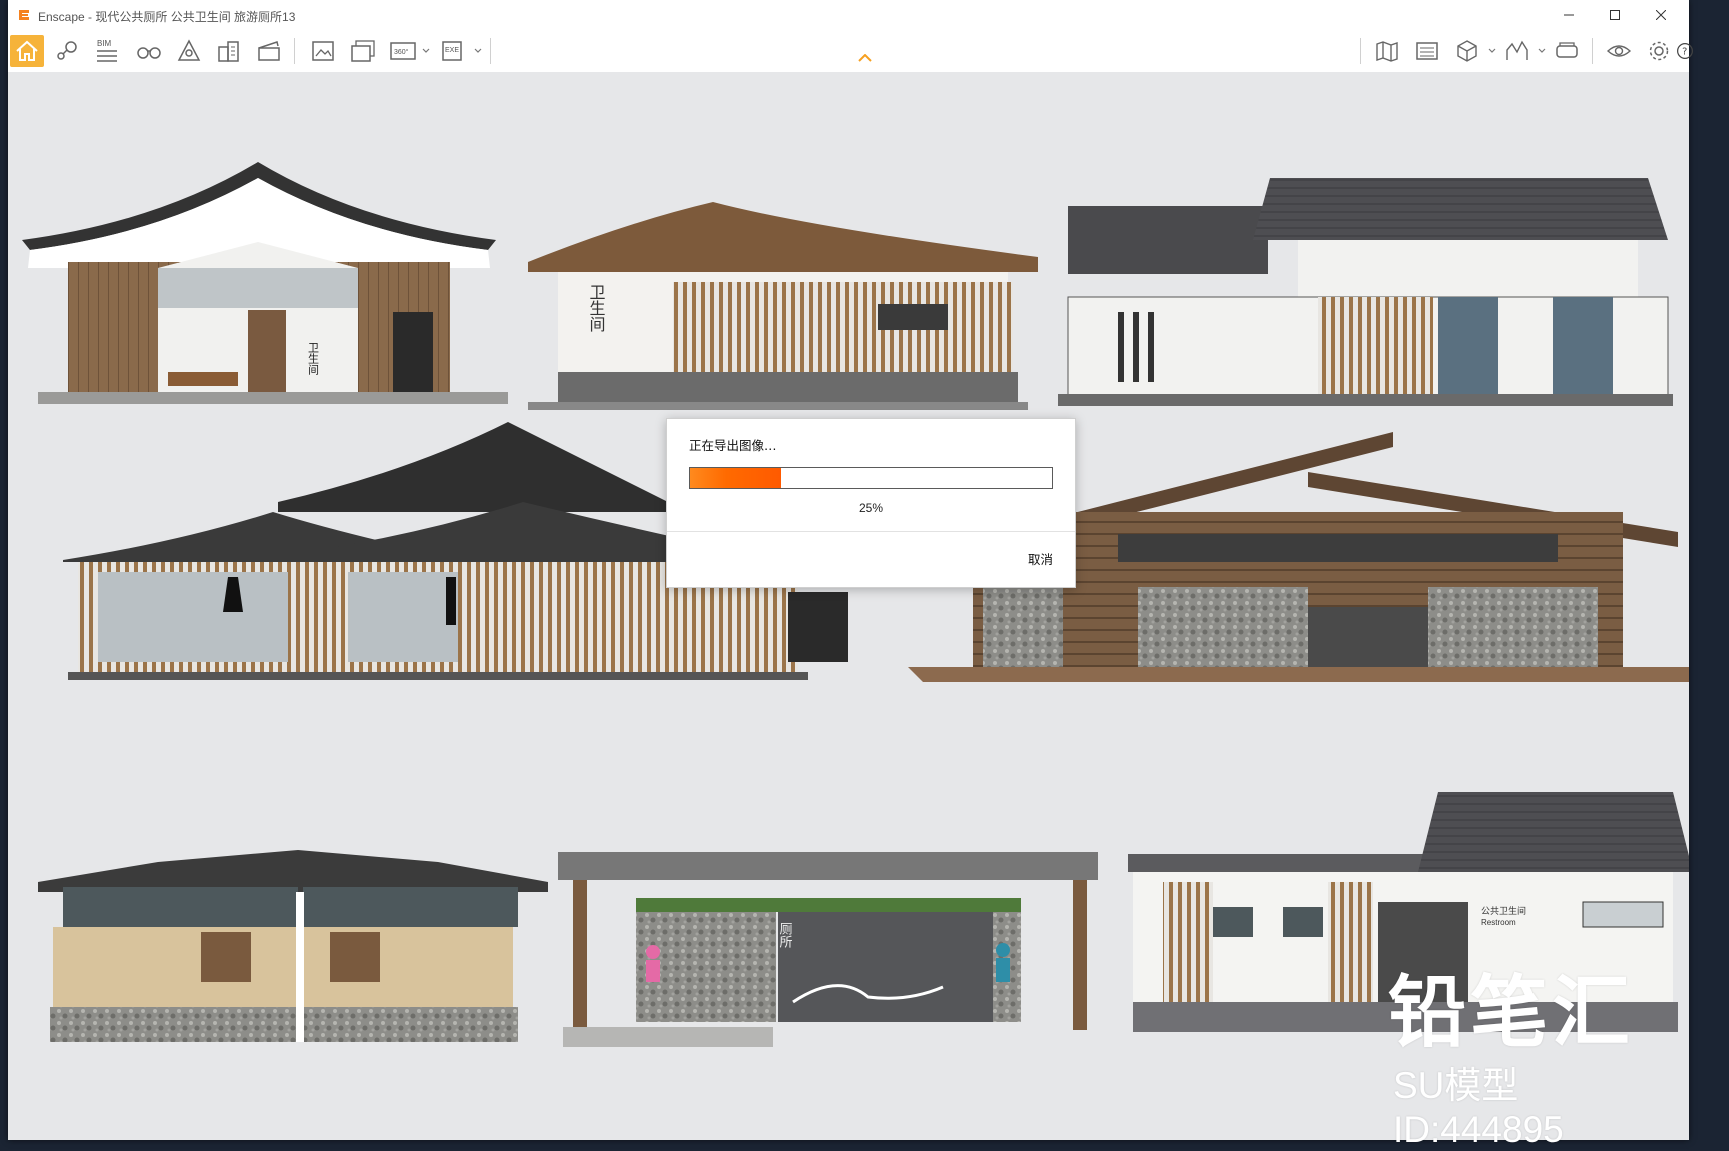 The image size is (1729, 1151). I want to click on help-button: ?, so click(1685, 51).